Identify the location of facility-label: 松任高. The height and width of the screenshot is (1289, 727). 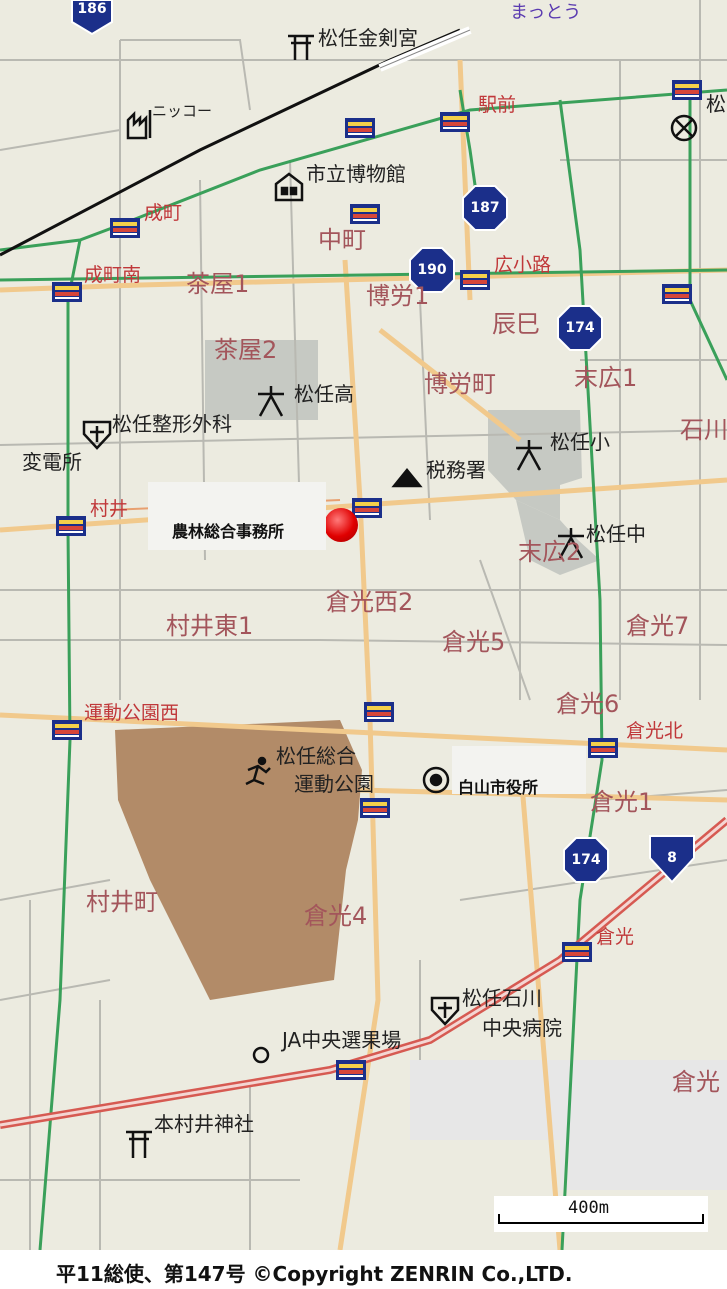
(324, 394).